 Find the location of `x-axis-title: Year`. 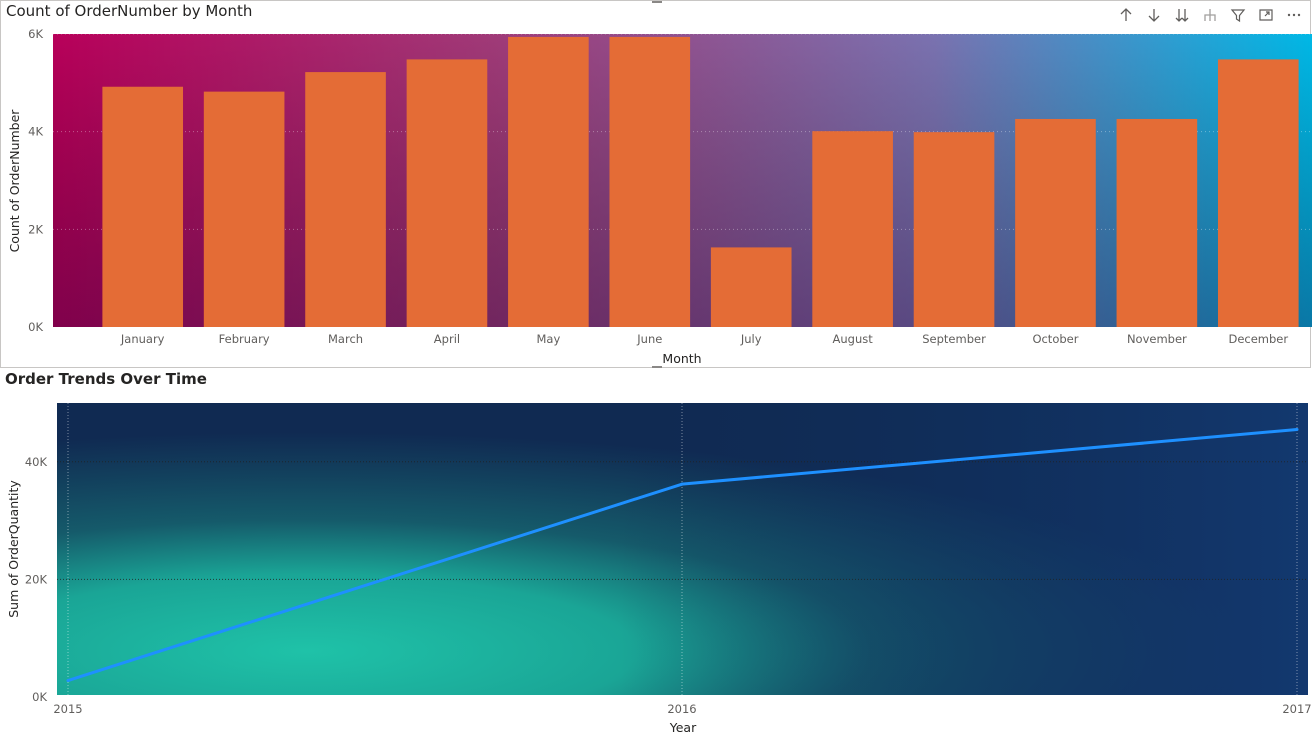

x-axis-title: Year is located at coordinates (683, 726).